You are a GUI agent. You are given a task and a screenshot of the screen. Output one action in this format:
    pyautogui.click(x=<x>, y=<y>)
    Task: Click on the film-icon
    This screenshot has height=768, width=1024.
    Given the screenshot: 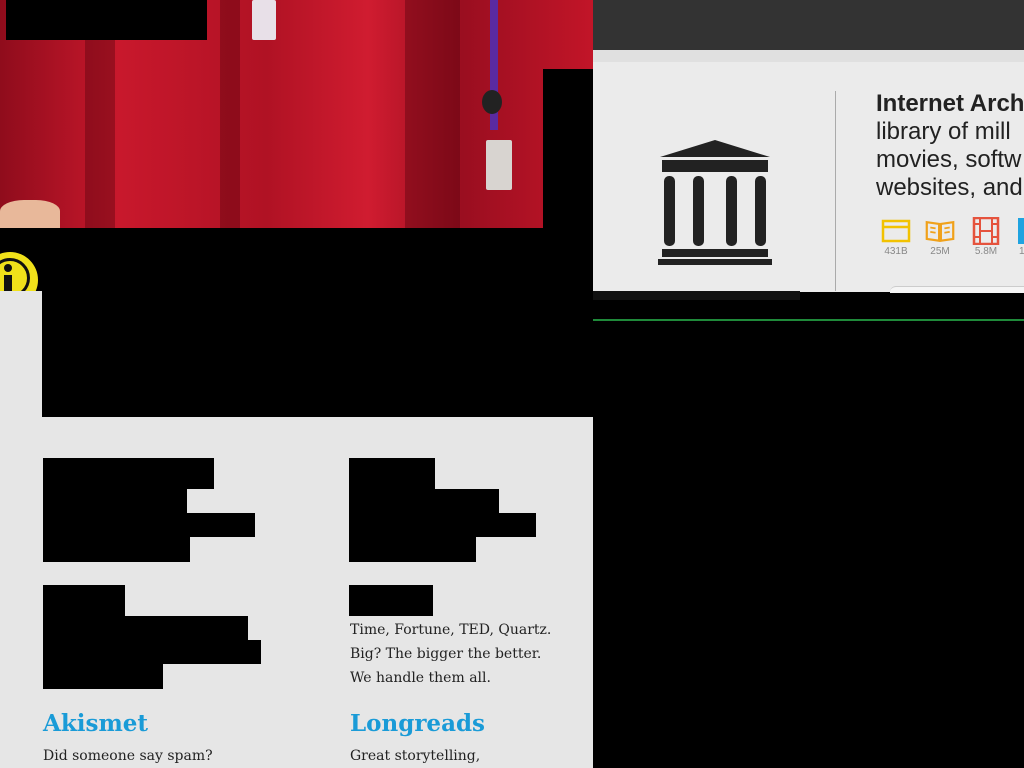 What is the action you would take?
    pyautogui.click(x=986, y=231)
    